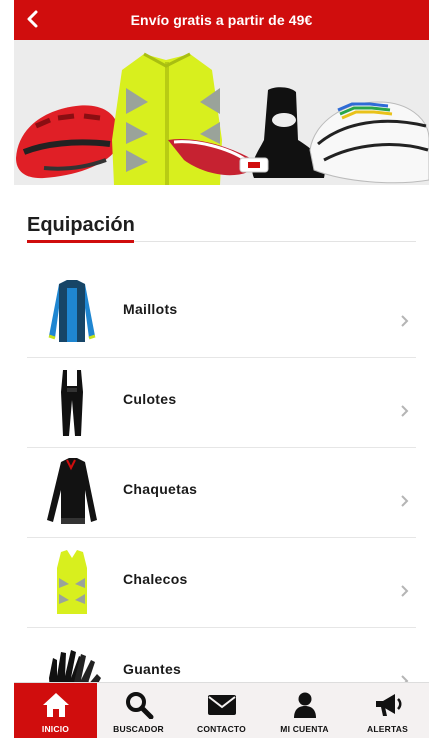 The image size is (443, 738). What do you see at coordinates (304, 729) in the screenshot?
I see `tab-label: MI CUENTA` at bounding box center [304, 729].